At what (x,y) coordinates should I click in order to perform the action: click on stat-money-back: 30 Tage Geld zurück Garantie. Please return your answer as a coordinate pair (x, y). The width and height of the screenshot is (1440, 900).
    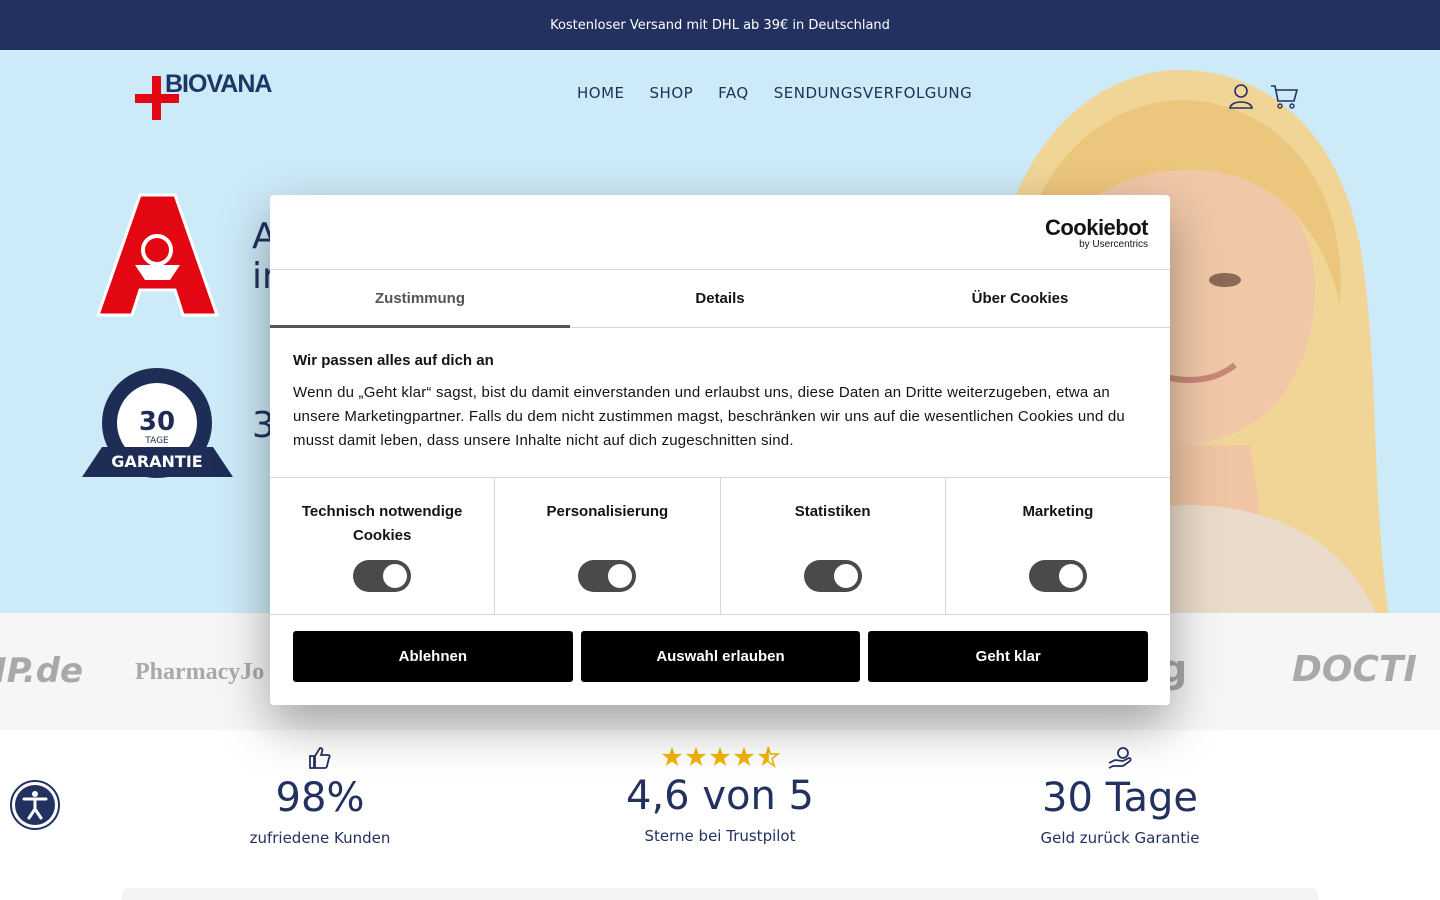
    Looking at the image, I should click on (1120, 796).